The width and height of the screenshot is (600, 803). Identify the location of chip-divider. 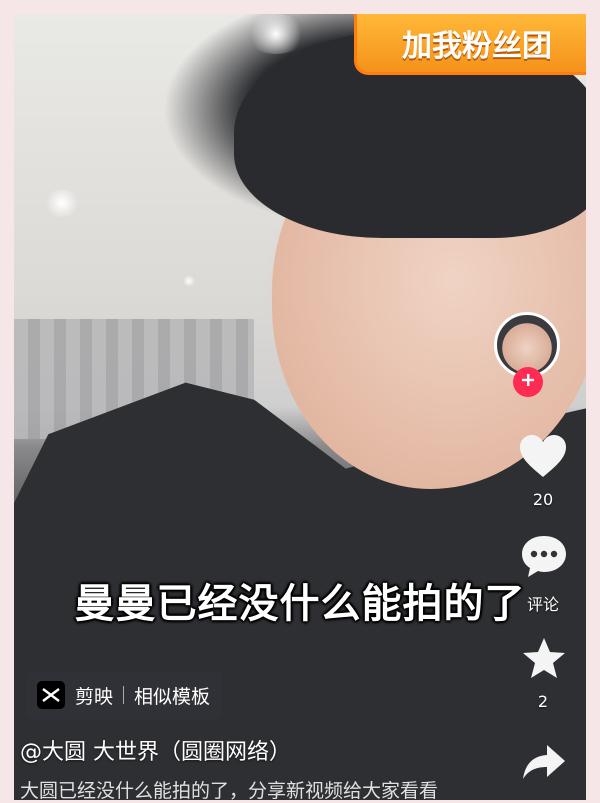
(124, 695).